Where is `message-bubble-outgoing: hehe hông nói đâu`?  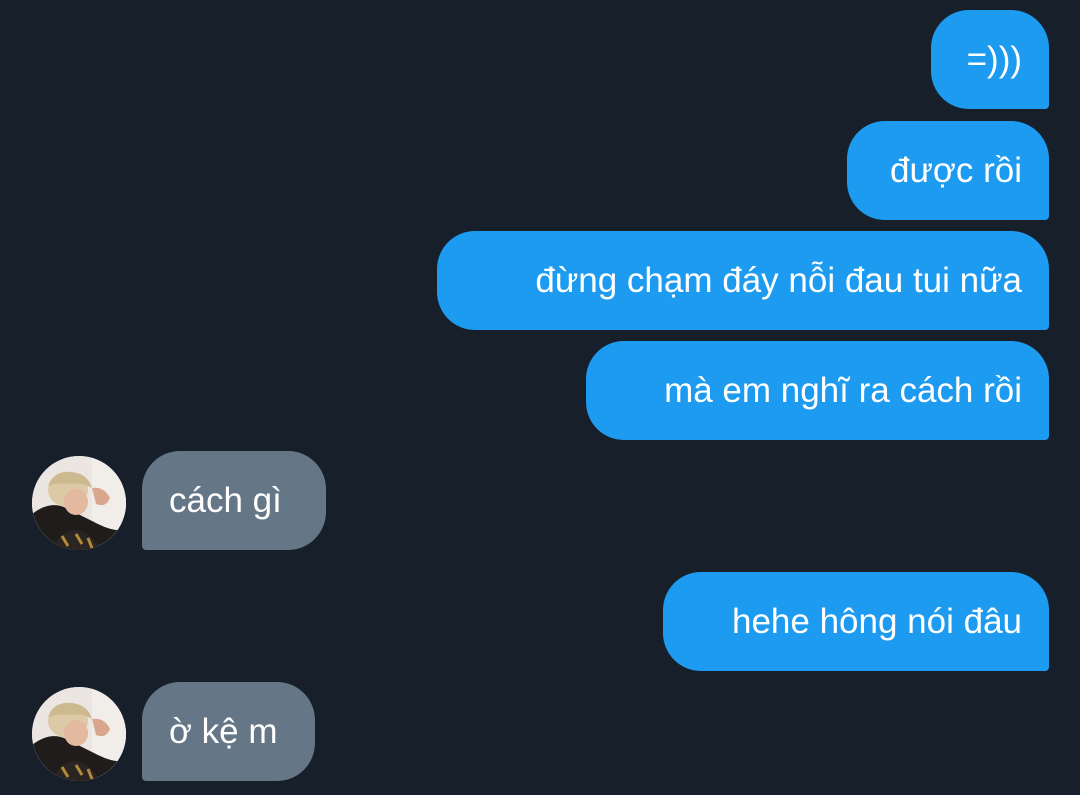 message-bubble-outgoing: hehe hông nói đâu is located at coordinates (856, 621).